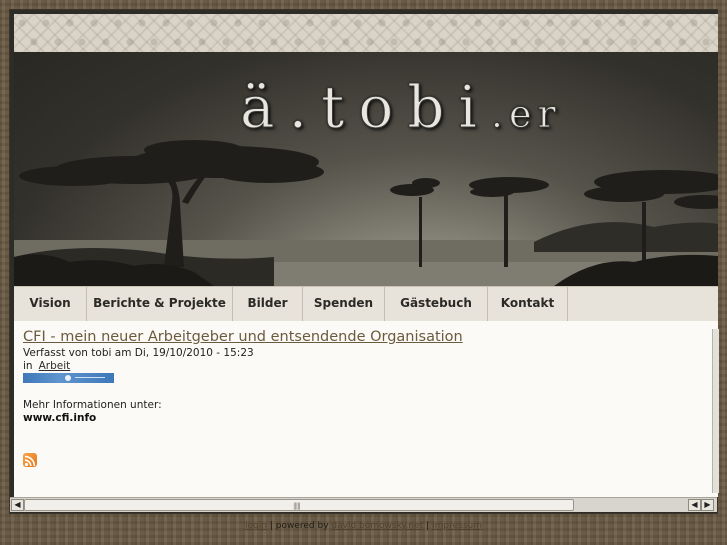  Describe the element at coordinates (526, 114) in the screenshot. I see `logo-suffix: .er` at that location.